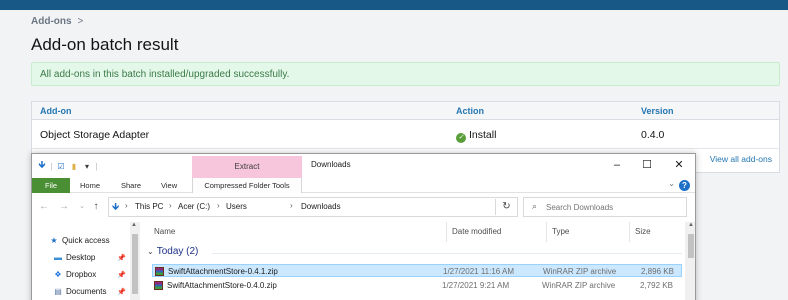  Describe the element at coordinates (61, 166) in the screenshot. I see `properties-icon: ☑` at that location.